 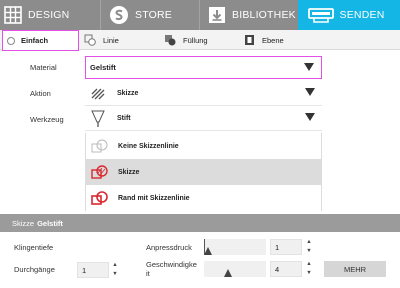 I want to click on tab-linie: Linie, so click(x=101, y=40).